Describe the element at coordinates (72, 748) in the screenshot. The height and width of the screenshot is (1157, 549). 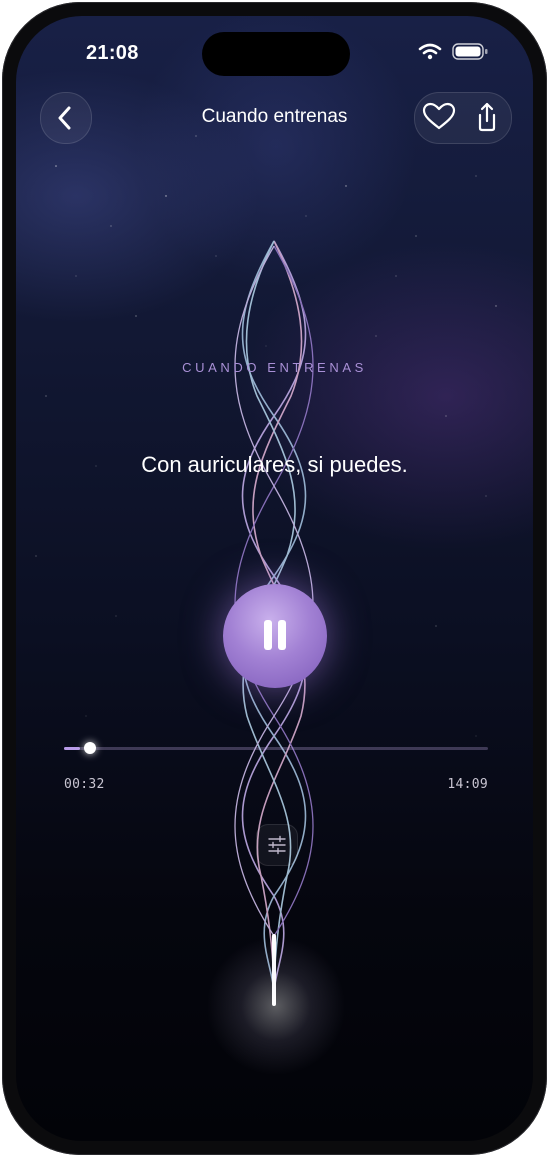
I see `progress-fill` at that location.